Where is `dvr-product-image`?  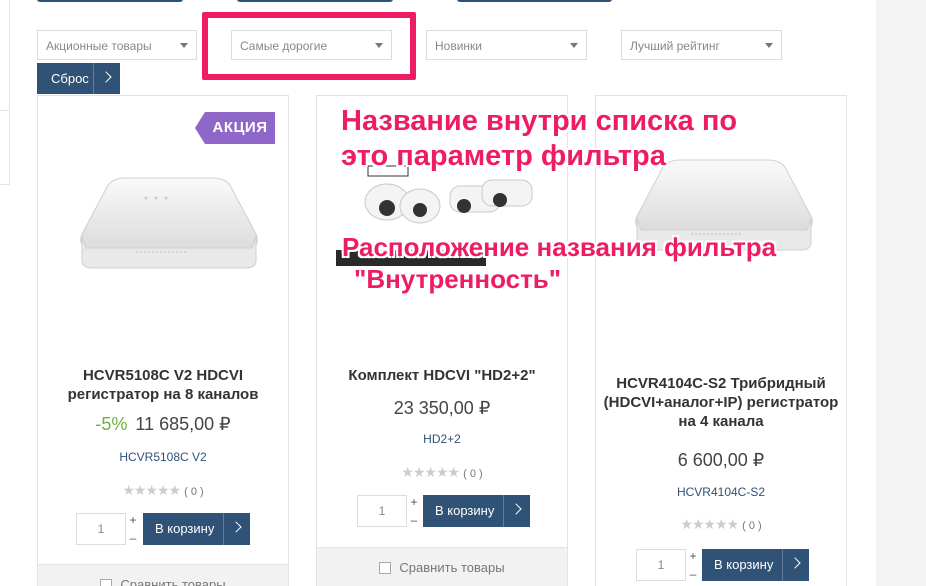
dvr-product-image is located at coordinates (169, 229).